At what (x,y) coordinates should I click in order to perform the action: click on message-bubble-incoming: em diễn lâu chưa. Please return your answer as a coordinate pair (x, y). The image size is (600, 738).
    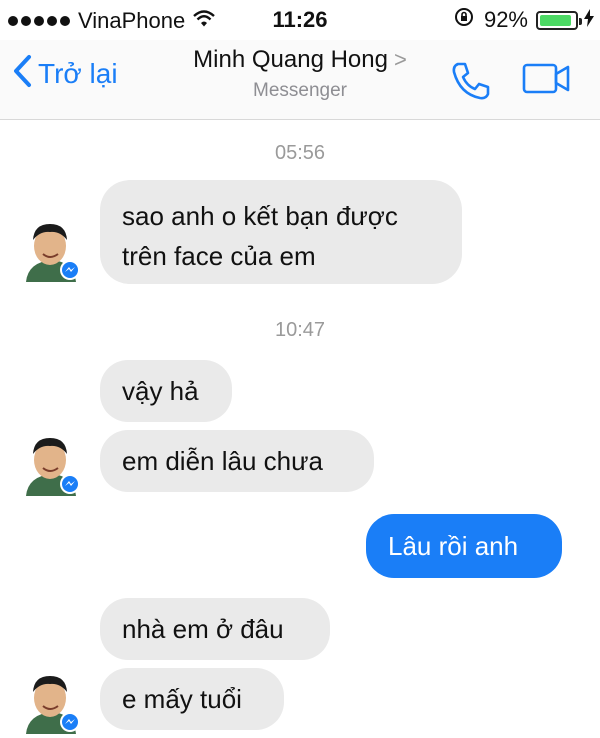
    Looking at the image, I should click on (237, 461).